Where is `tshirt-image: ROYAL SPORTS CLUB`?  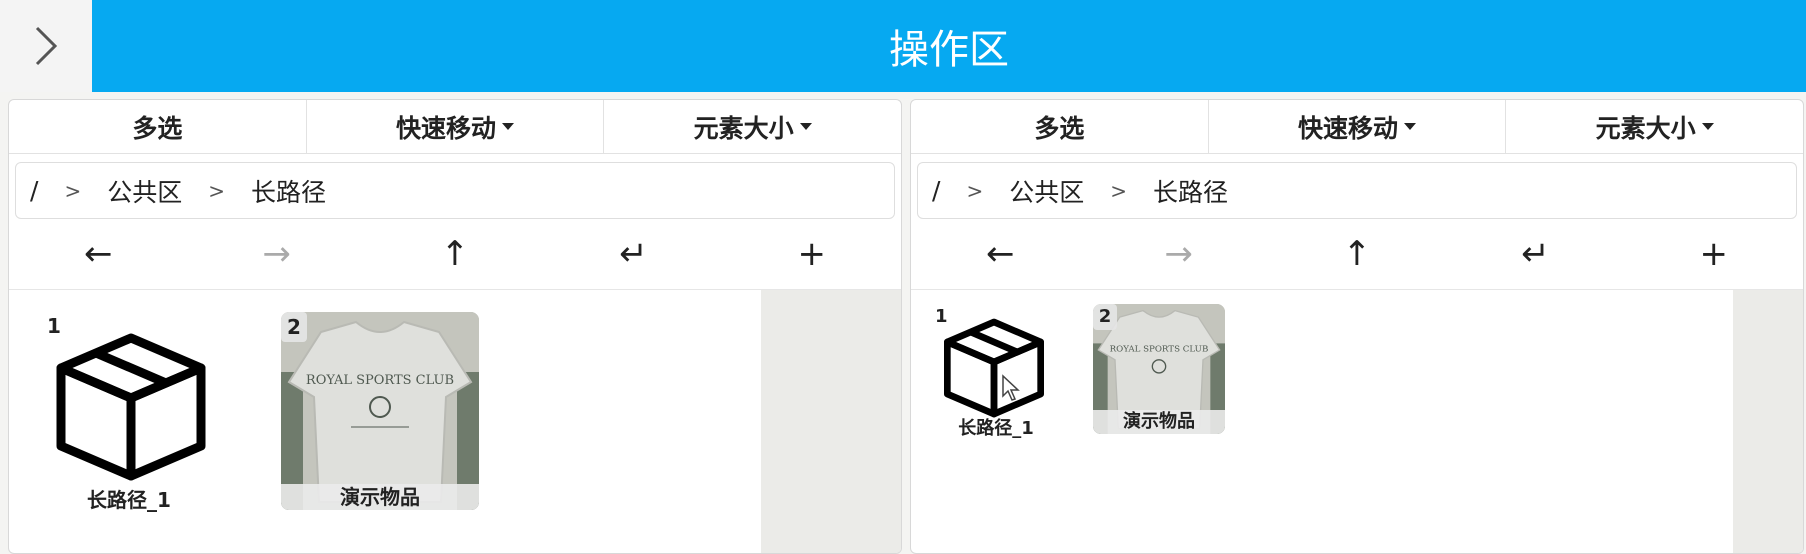
tshirt-image: ROYAL SPORTS CLUB is located at coordinates (380, 411).